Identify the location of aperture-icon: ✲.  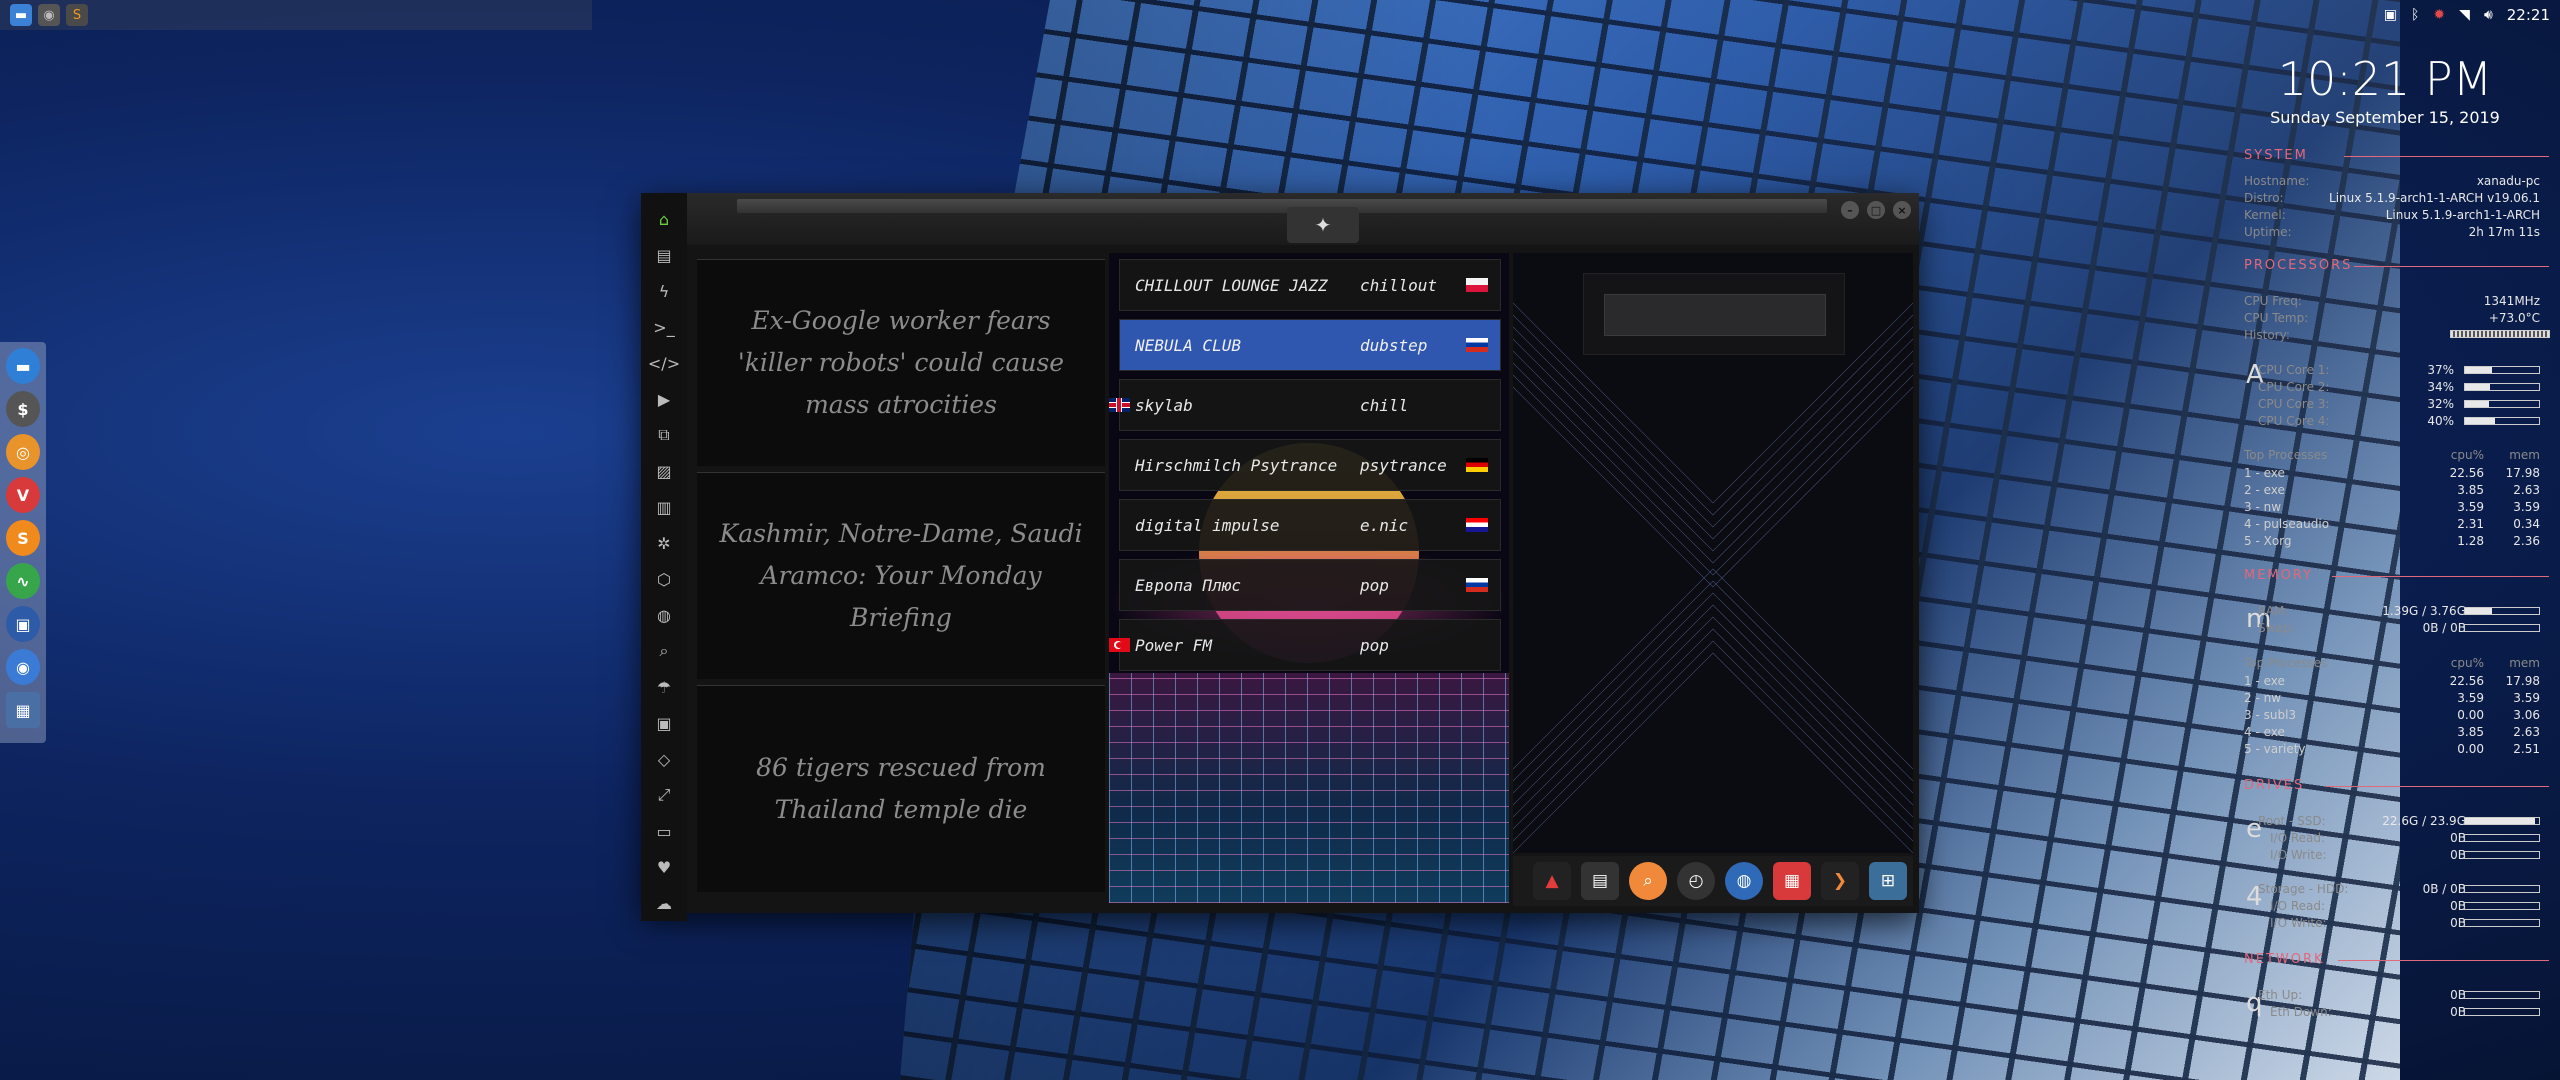
(664, 543).